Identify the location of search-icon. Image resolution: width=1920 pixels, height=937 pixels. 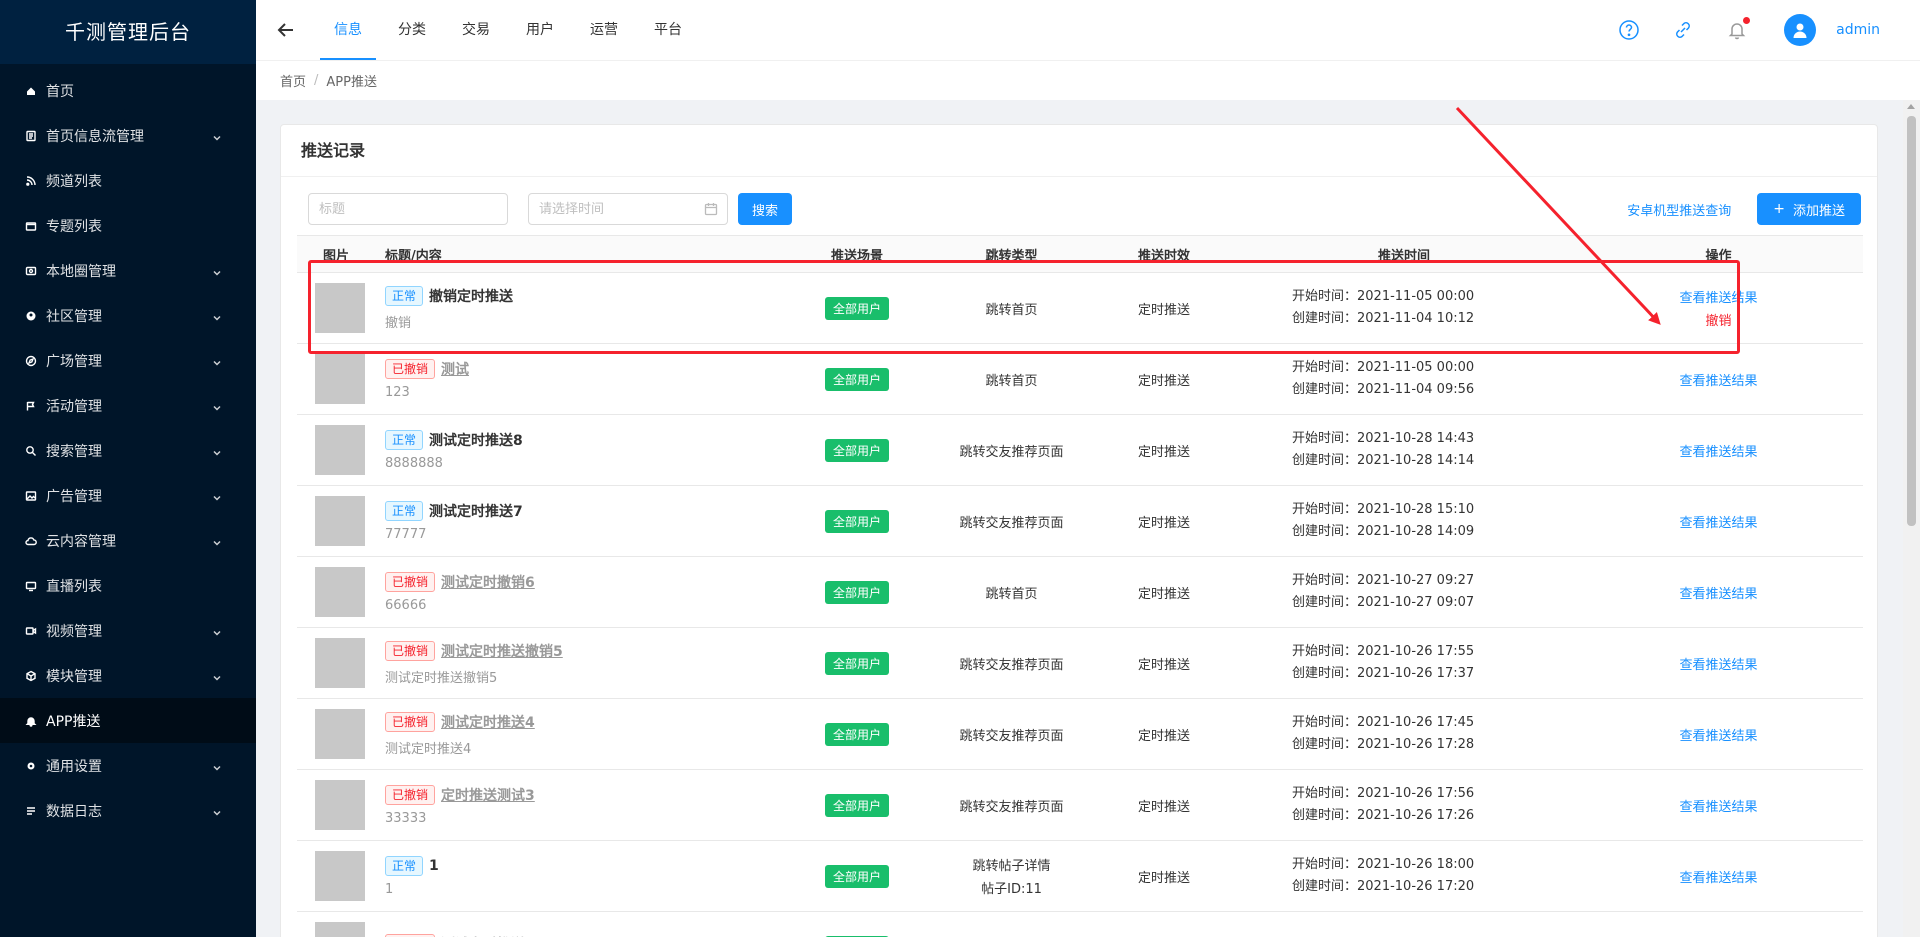
(31, 451).